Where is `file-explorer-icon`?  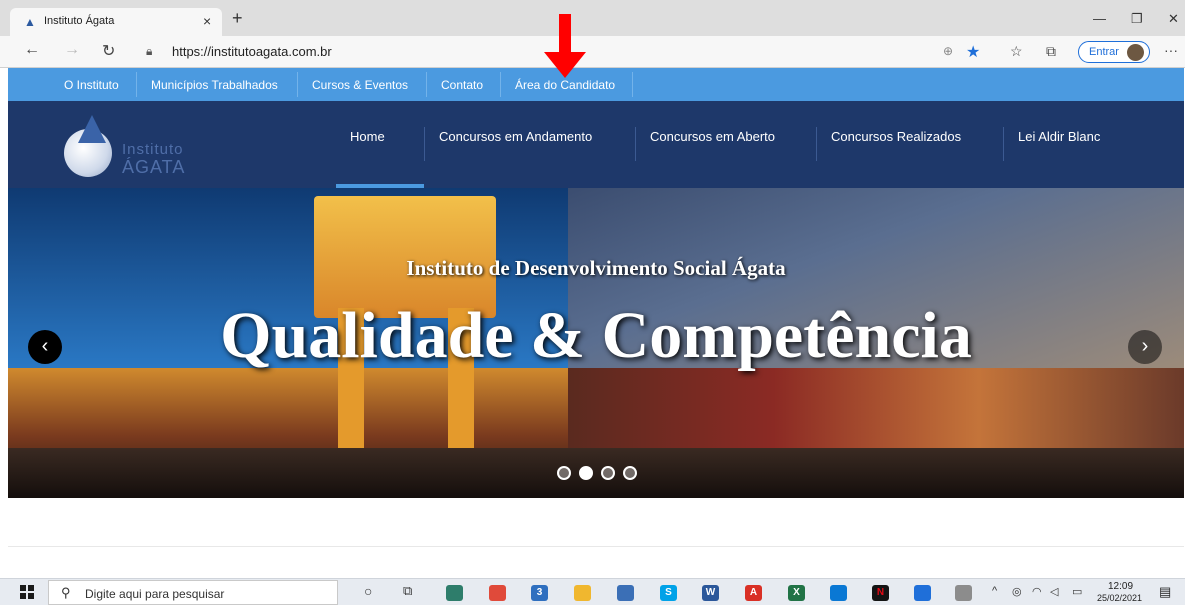 file-explorer-icon is located at coordinates (582, 593).